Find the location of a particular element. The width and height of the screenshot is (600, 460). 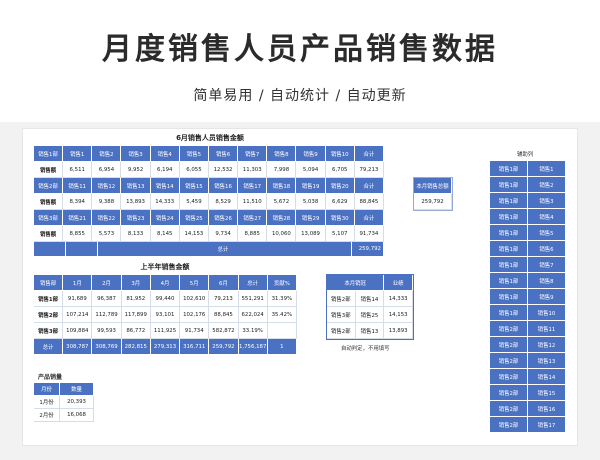

table1-cell: 9,388 is located at coordinates (107, 202).